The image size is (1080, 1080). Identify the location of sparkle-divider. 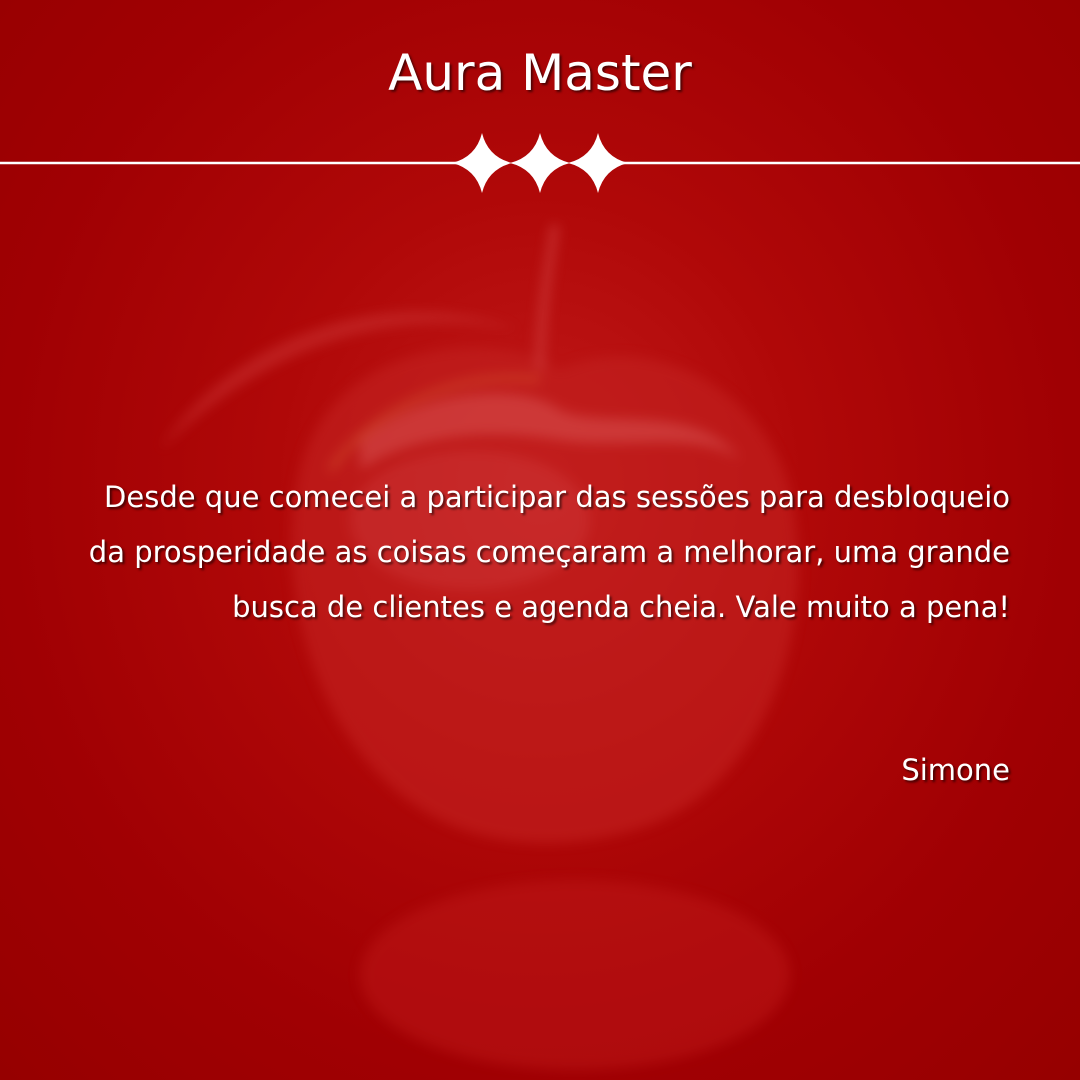
(540, 163).